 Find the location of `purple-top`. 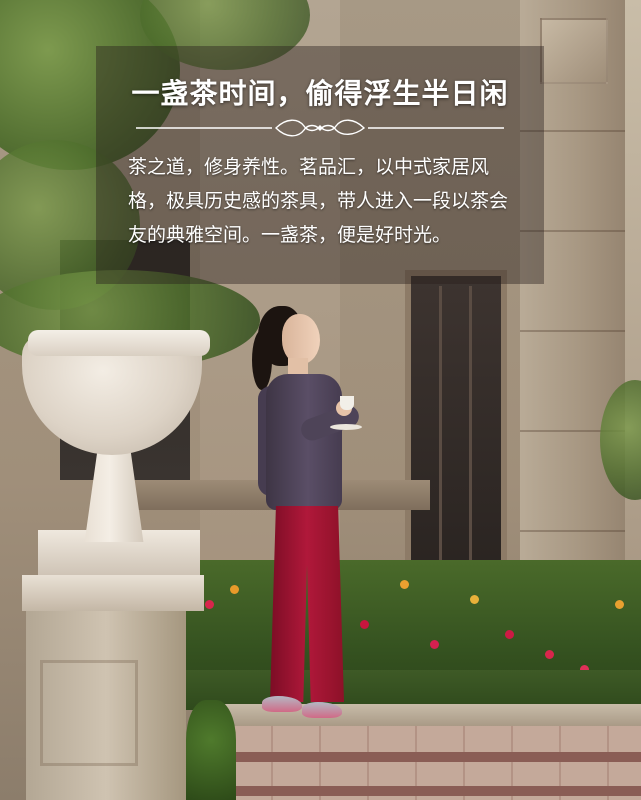

purple-top is located at coordinates (304, 442).